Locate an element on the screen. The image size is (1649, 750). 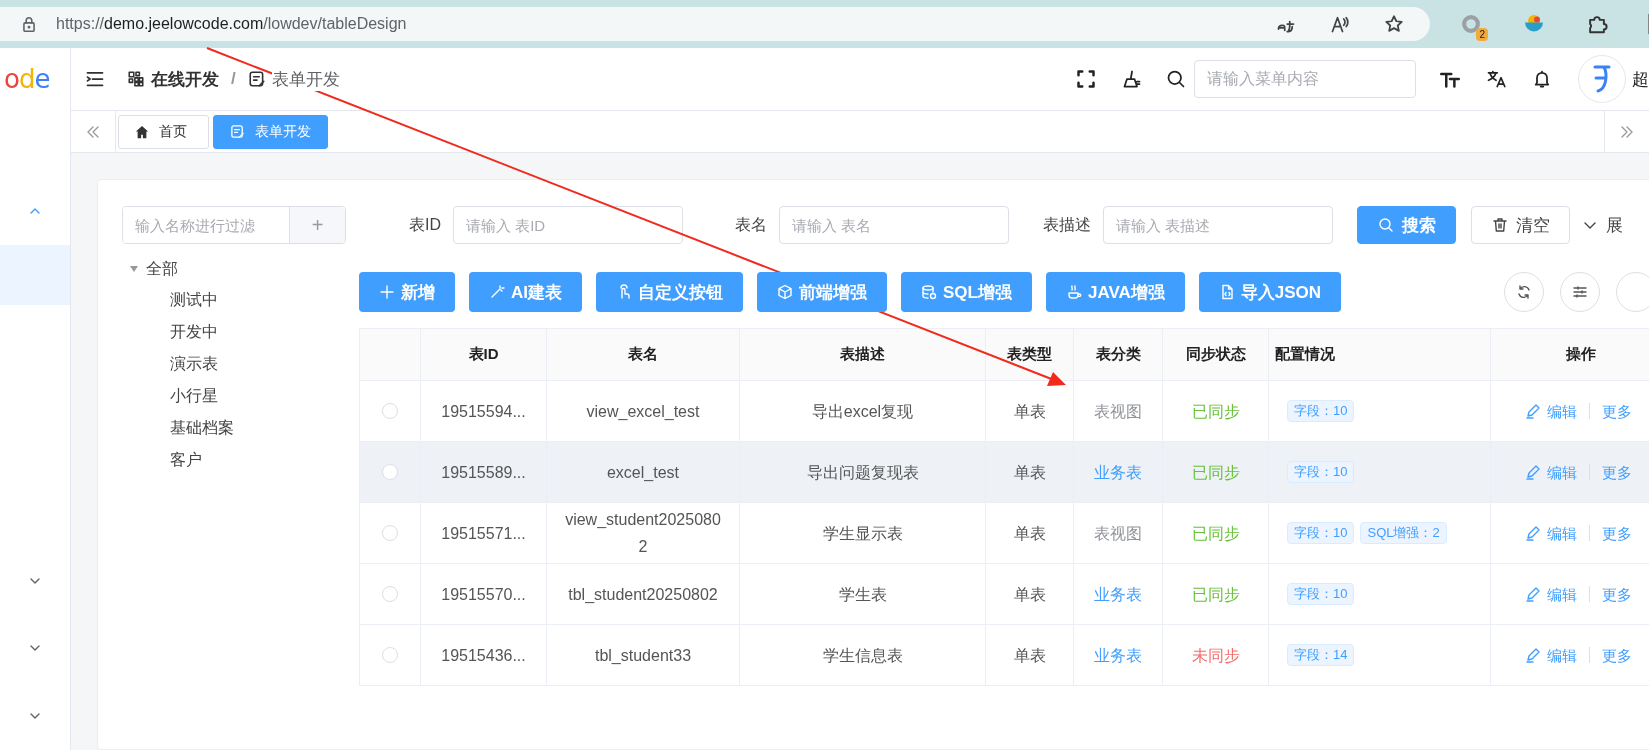
tag: SQL增强：2 is located at coordinates (1403, 533).